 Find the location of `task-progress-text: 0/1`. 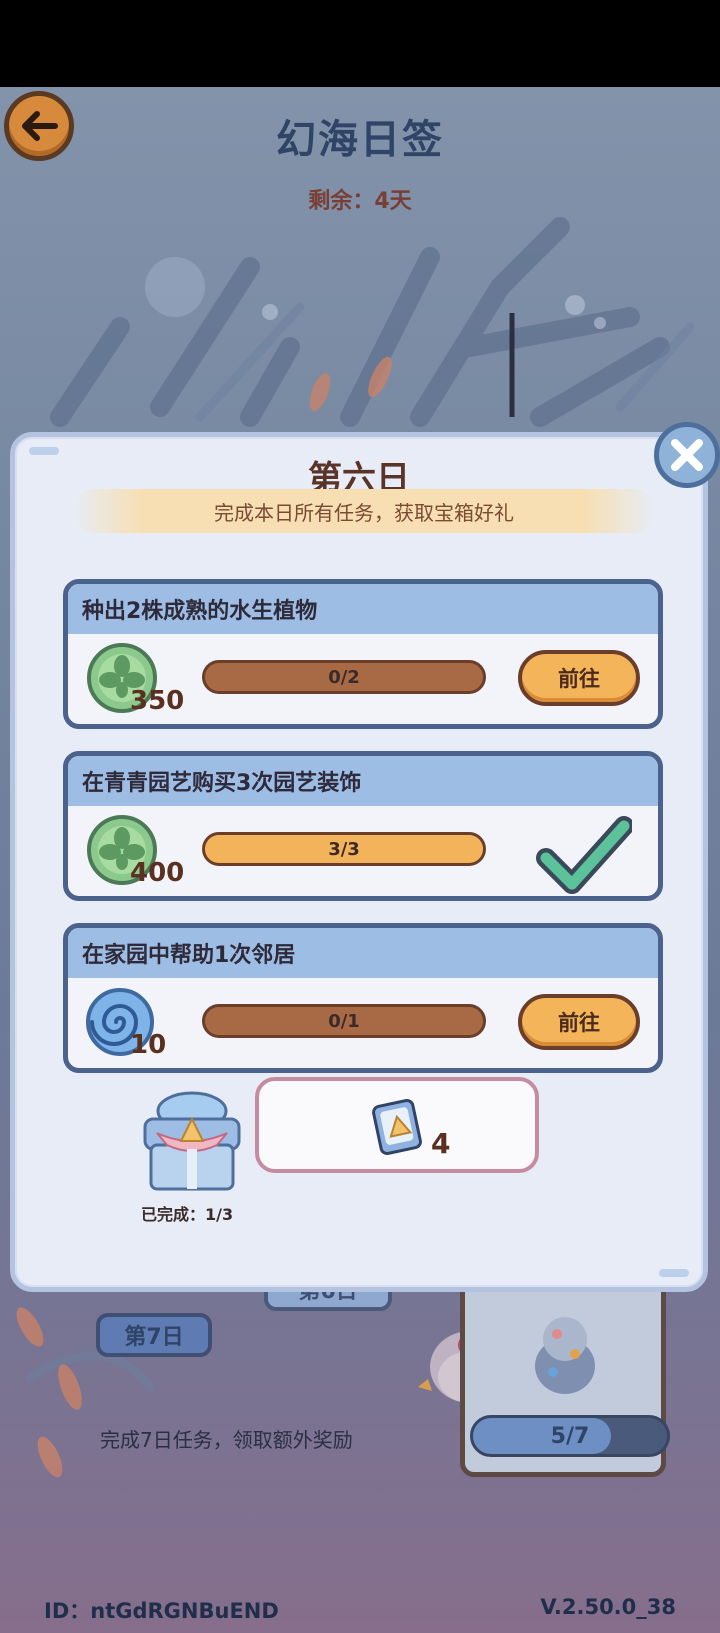

task-progress-text: 0/1 is located at coordinates (344, 1021).